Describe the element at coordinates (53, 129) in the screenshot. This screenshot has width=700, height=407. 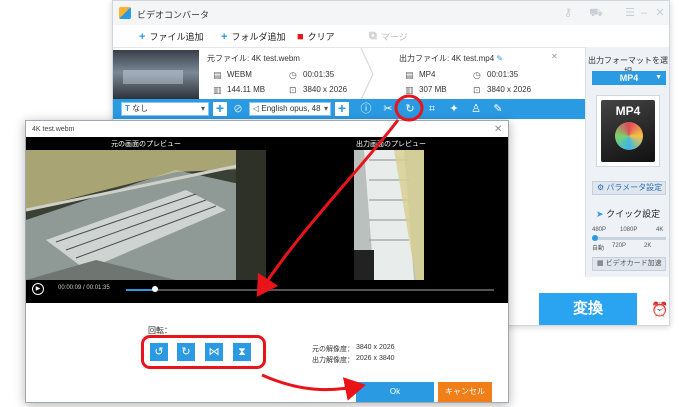
I see `dialog-title: 4K test.webm` at that location.